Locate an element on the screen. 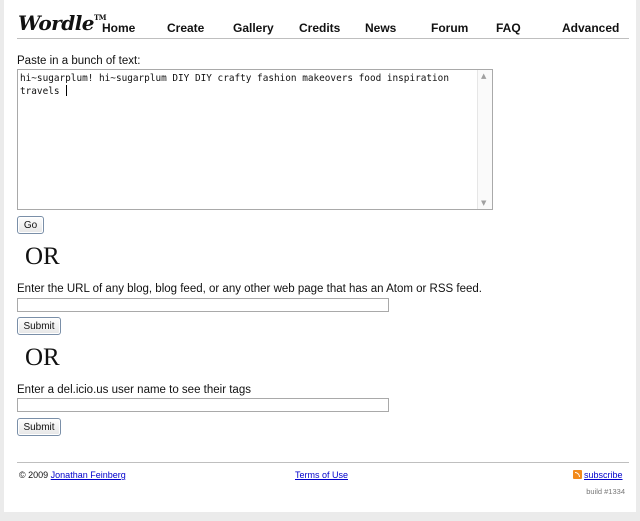 This screenshot has height=521, width=640. terms-of-use-link: Terms of Use is located at coordinates (321, 475).